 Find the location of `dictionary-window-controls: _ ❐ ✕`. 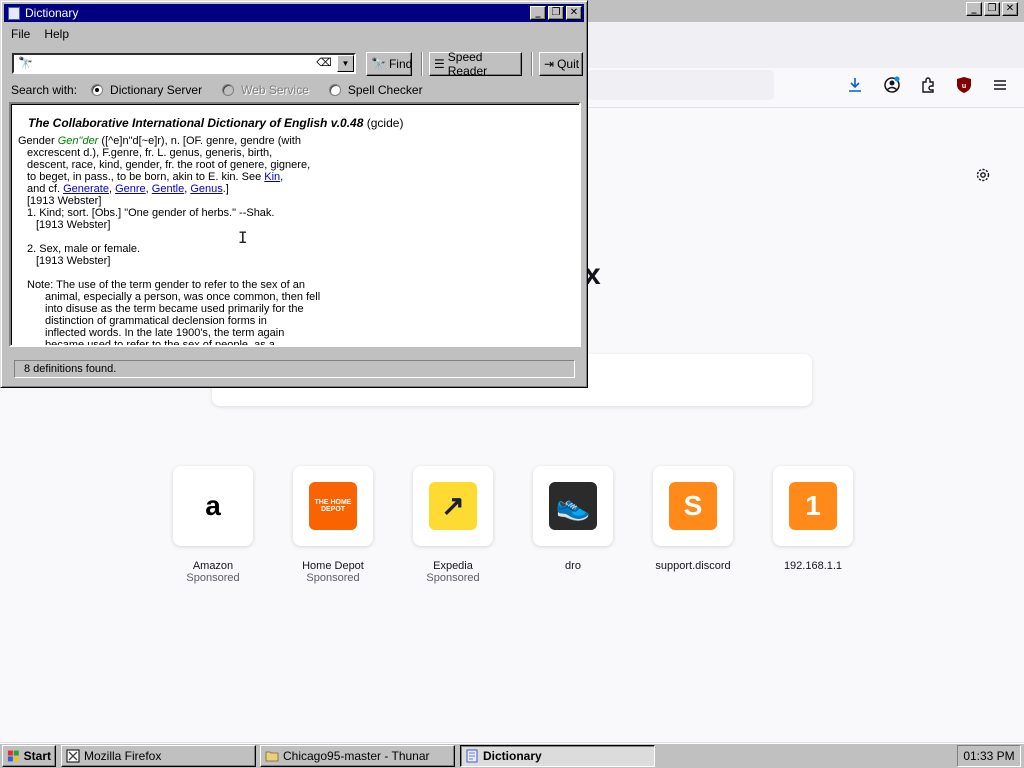

dictionary-window-controls: _ ❐ ✕ is located at coordinates (556, 13).